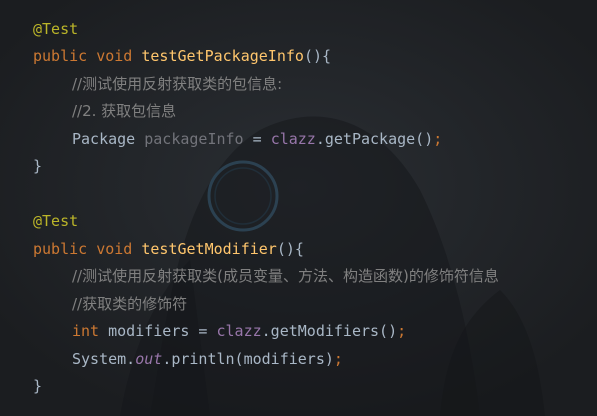  Describe the element at coordinates (149, 359) in the screenshot. I see `static-field-out: out` at that location.